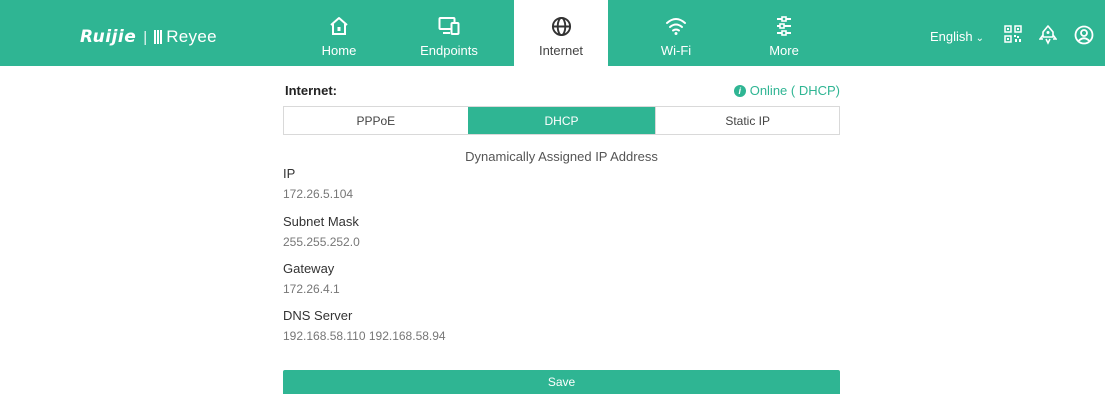 The image size is (1105, 394). Describe the element at coordinates (289, 173) in the screenshot. I see `field-label: IP` at that location.